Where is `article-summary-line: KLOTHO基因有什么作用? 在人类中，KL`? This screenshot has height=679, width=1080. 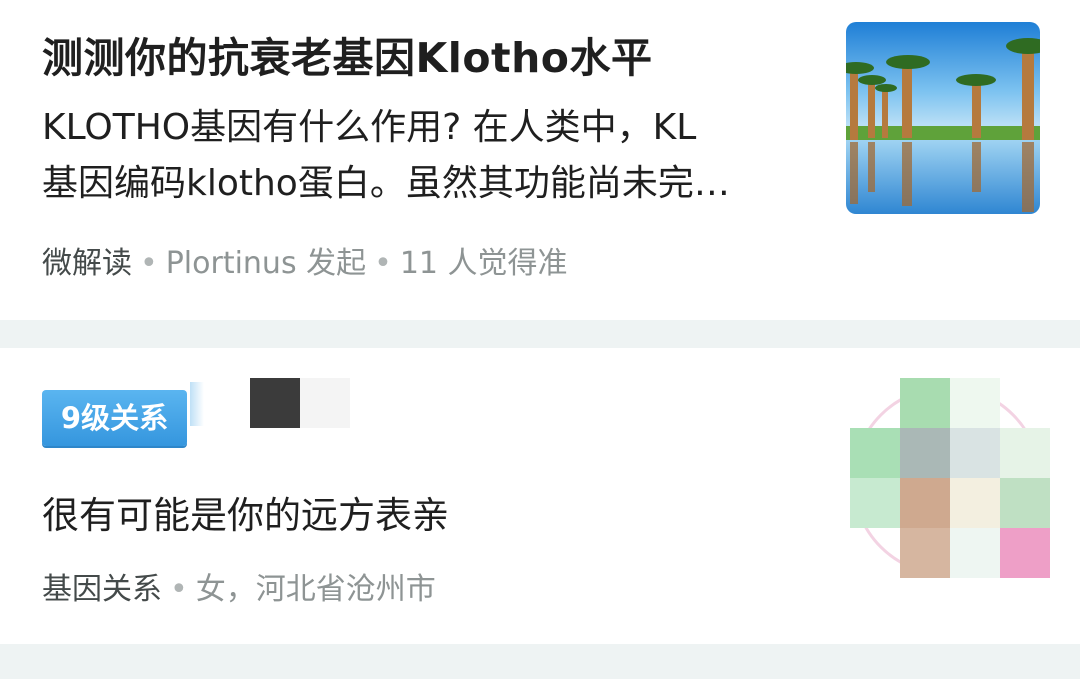
article-summary-line: KLOTHO基因有什么作用? 在人类中，KL is located at coordinates (369, 127).